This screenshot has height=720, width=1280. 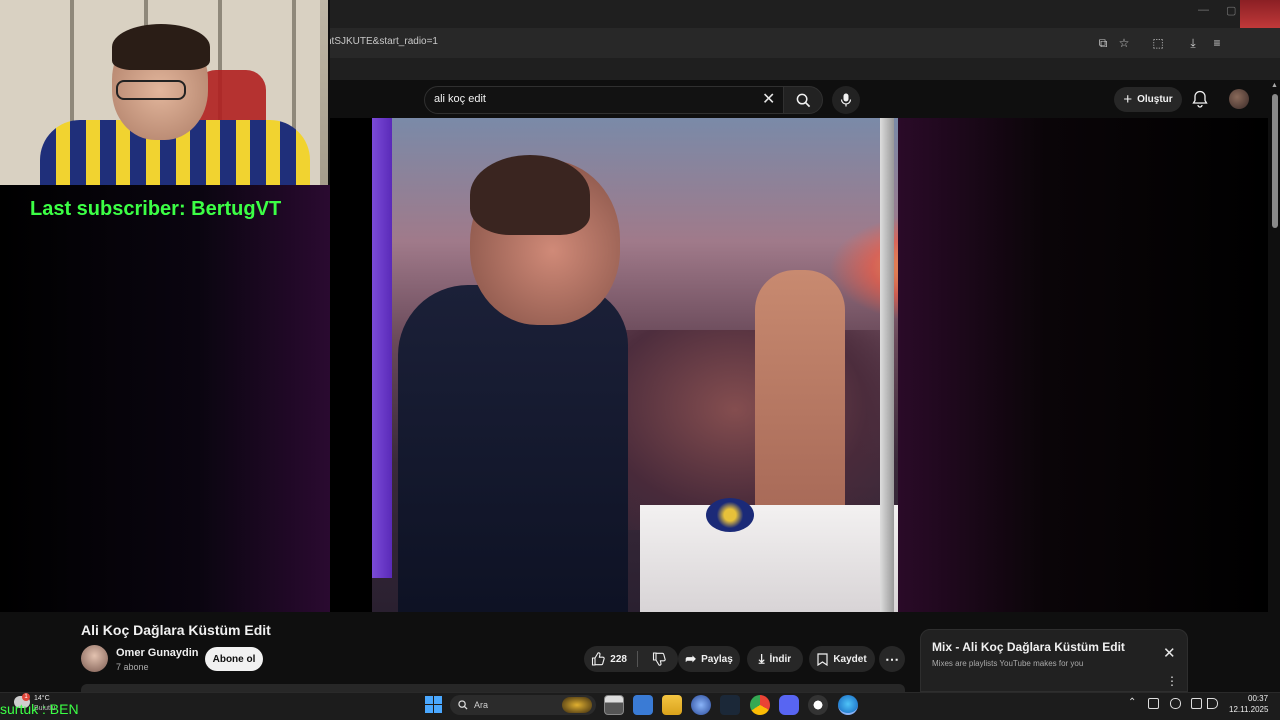 I want to click on thumbs-down-icon, so click(x=659, y=659).